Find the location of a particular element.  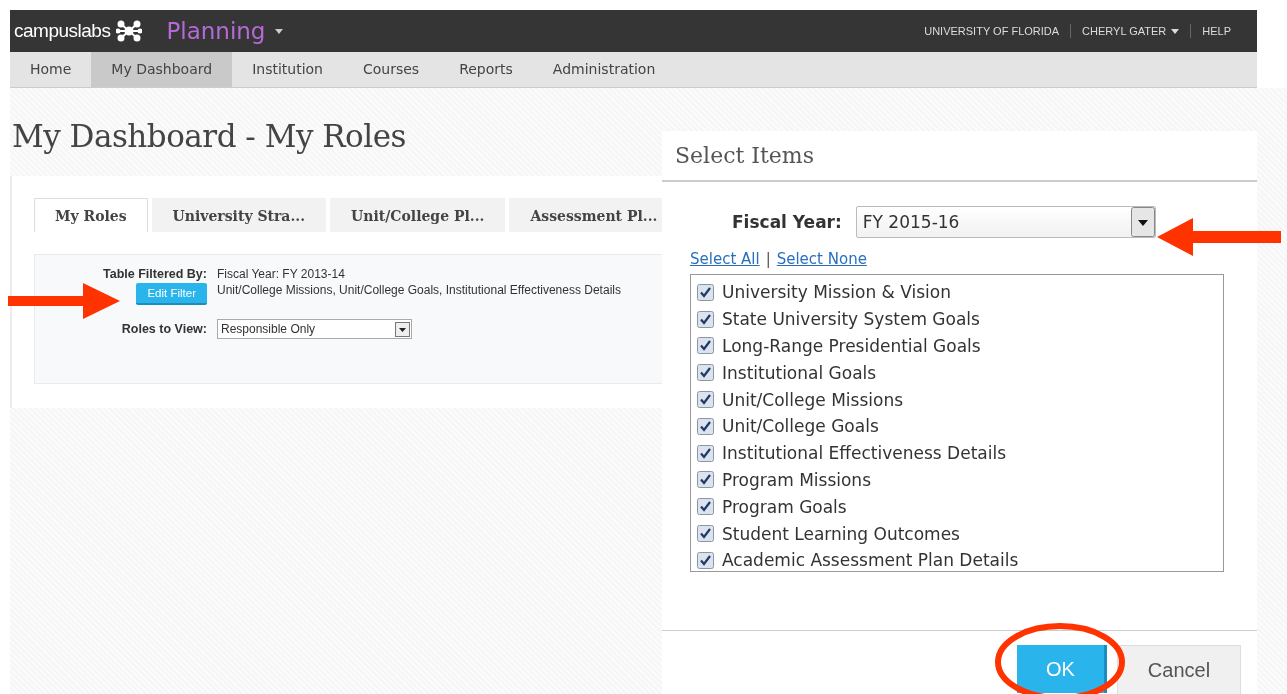

filter-value: Fiscal Year: FY 2013-14 is located at coordinates (281, 274).